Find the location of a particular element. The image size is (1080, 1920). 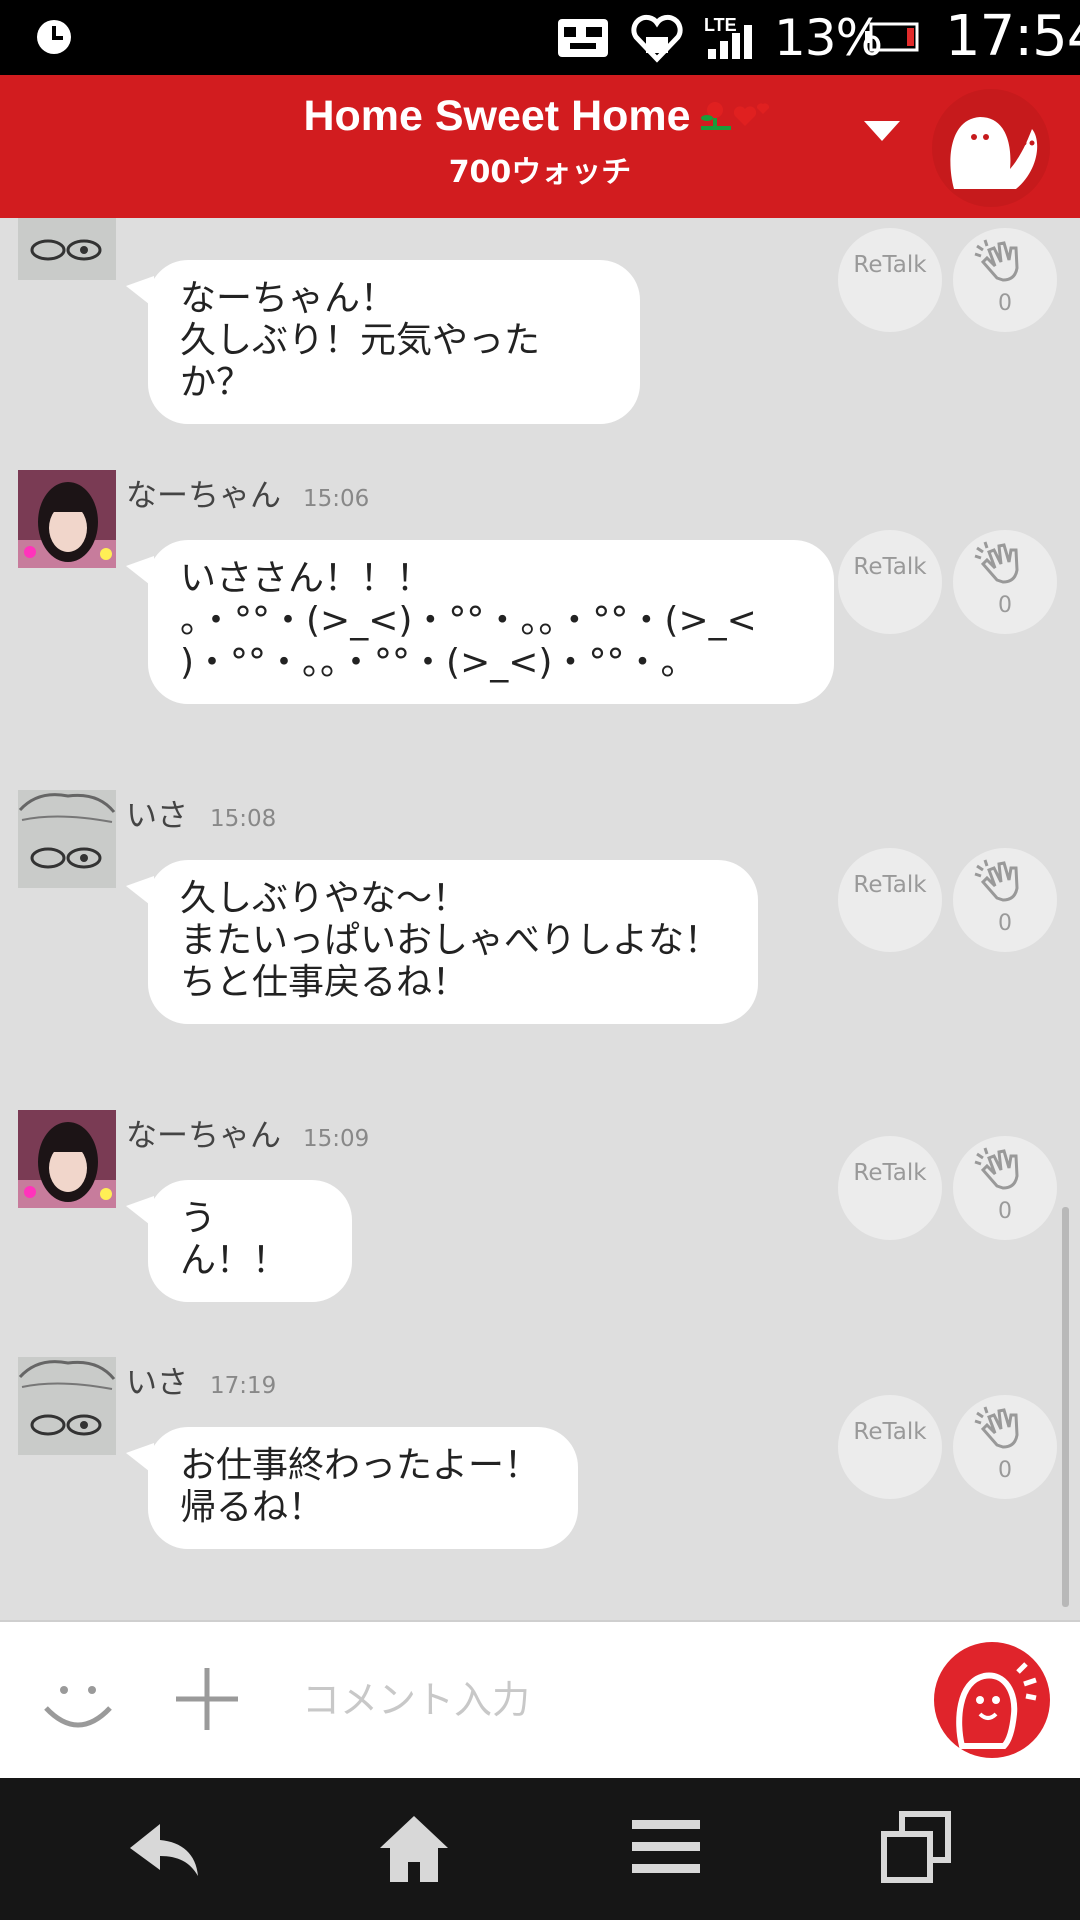

message-meta: なーちゃん 15:09 is located at coordinates (248, 1132).